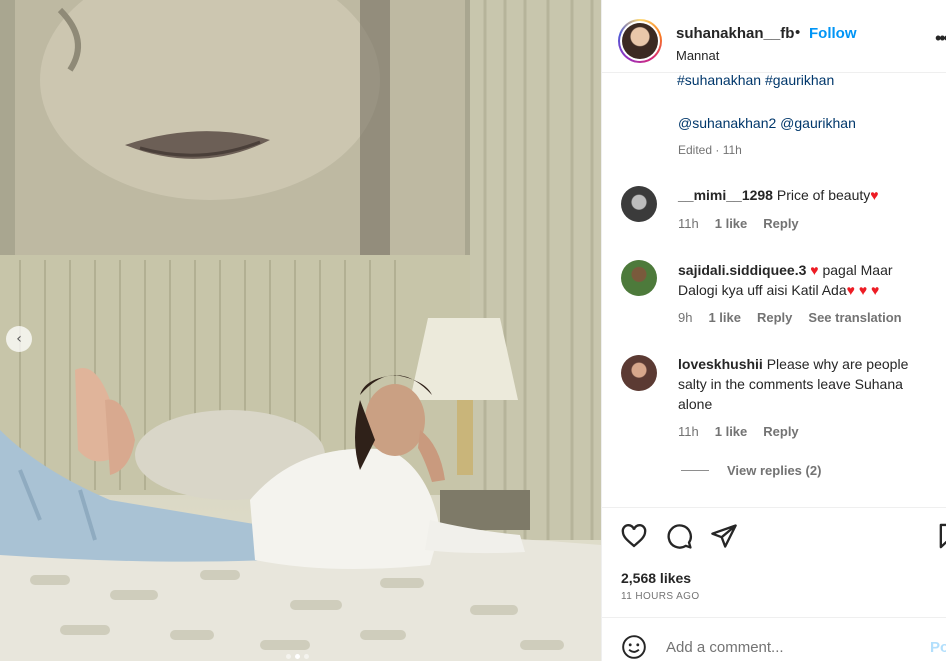  What do you see at coordinates (940, 38) in the screenshot?
I see `more-options-icon: •••` at bounding box center [940, 38].